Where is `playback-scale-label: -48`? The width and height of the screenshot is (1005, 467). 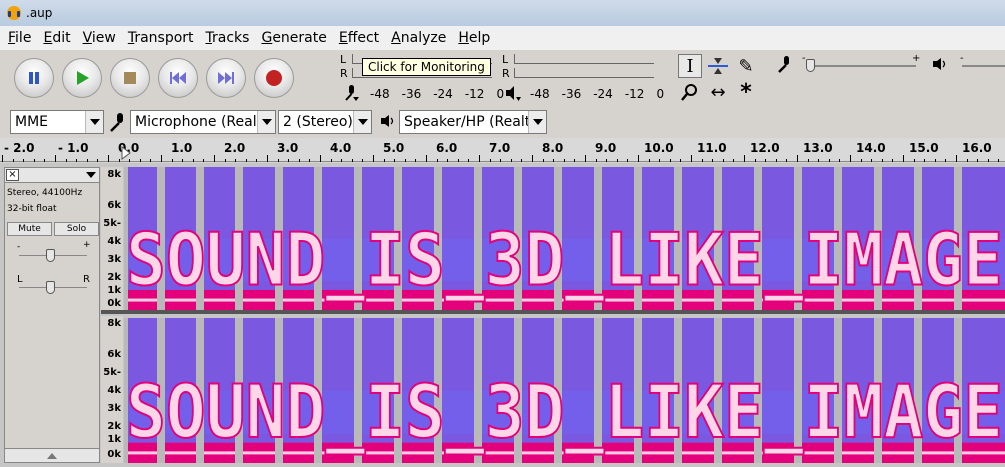 playback-scale-label: -48 is located at coordinates (540, 94).